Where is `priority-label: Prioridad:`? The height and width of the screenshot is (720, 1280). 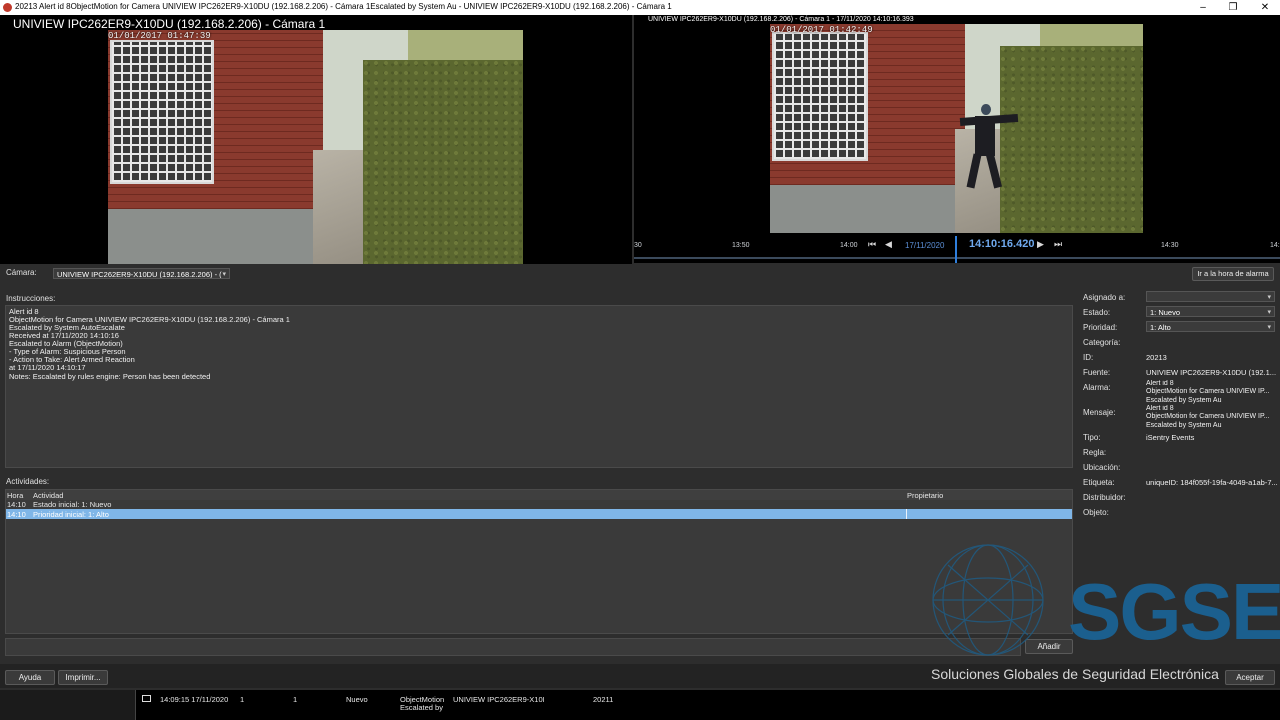
priority-label: Prioridad: is located at coordinates (1100, 327).